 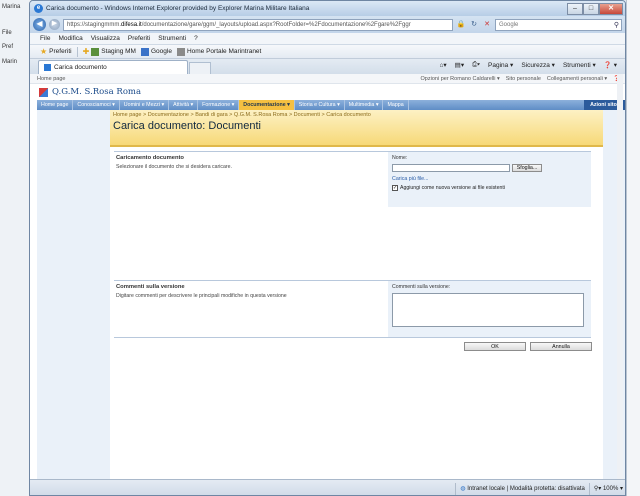 I want to click on fav-google: Google, so click(x=156, y=51).